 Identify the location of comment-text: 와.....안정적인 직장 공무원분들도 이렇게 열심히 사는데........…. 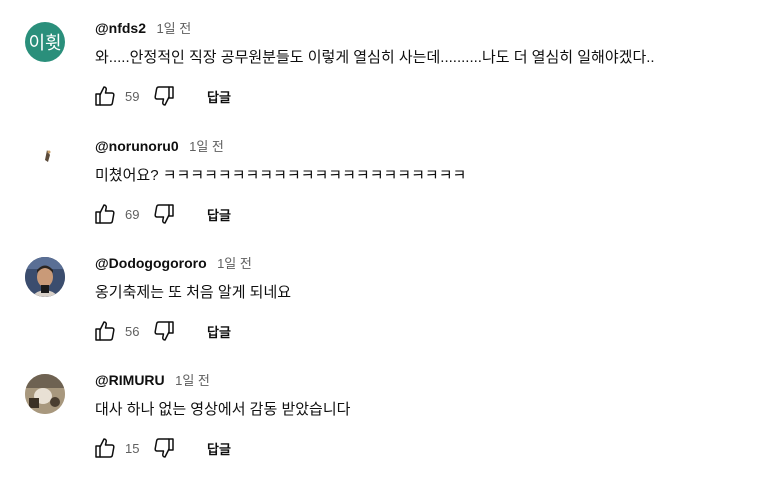
(375, 57).